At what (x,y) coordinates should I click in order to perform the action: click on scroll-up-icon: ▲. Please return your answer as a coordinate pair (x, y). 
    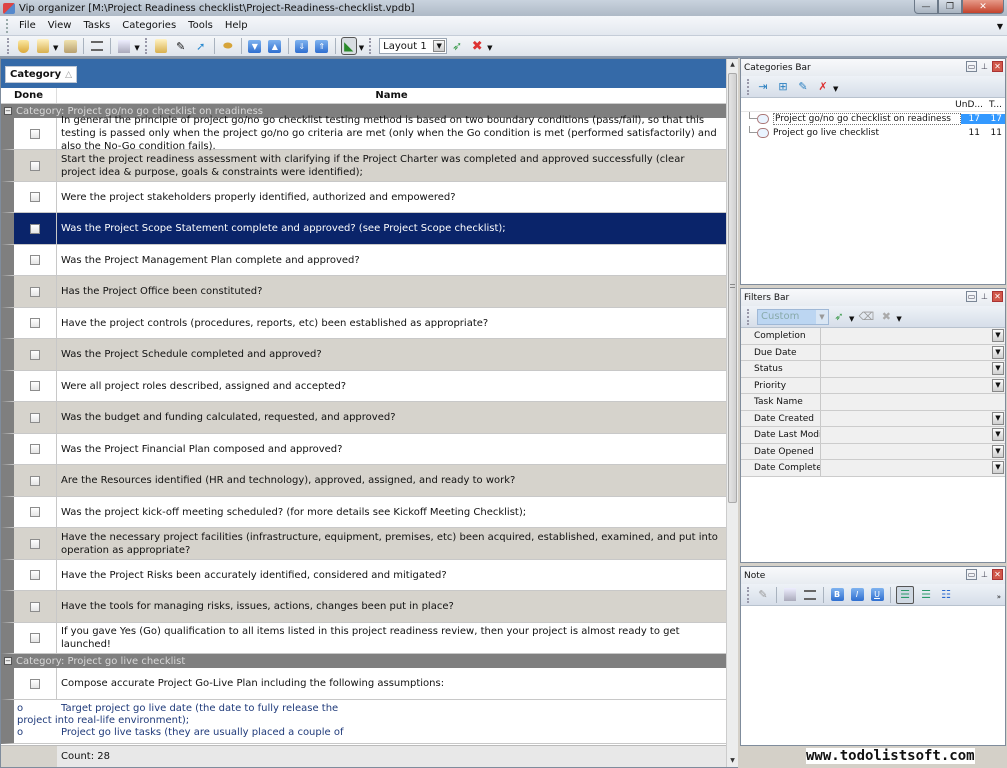
    Looking at the image, I should click on (732, 65).